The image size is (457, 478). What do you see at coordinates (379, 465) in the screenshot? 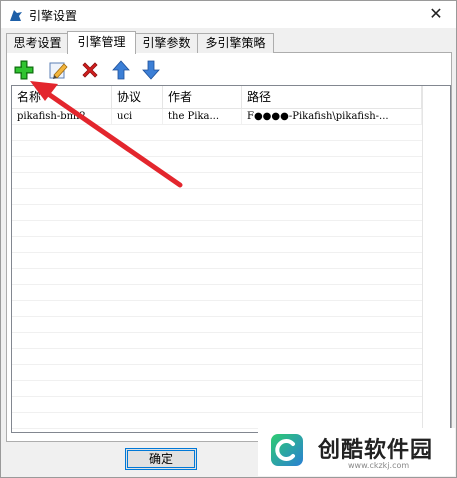
I see `watermark-url: www.ckzkj.com` at bounding box center [379, 465].